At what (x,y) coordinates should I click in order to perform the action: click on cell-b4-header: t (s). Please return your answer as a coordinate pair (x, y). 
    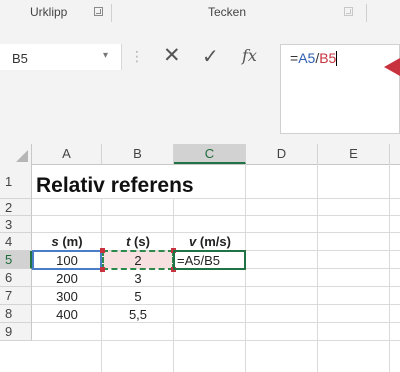
    Looking at the image, I should click on (138, 241).